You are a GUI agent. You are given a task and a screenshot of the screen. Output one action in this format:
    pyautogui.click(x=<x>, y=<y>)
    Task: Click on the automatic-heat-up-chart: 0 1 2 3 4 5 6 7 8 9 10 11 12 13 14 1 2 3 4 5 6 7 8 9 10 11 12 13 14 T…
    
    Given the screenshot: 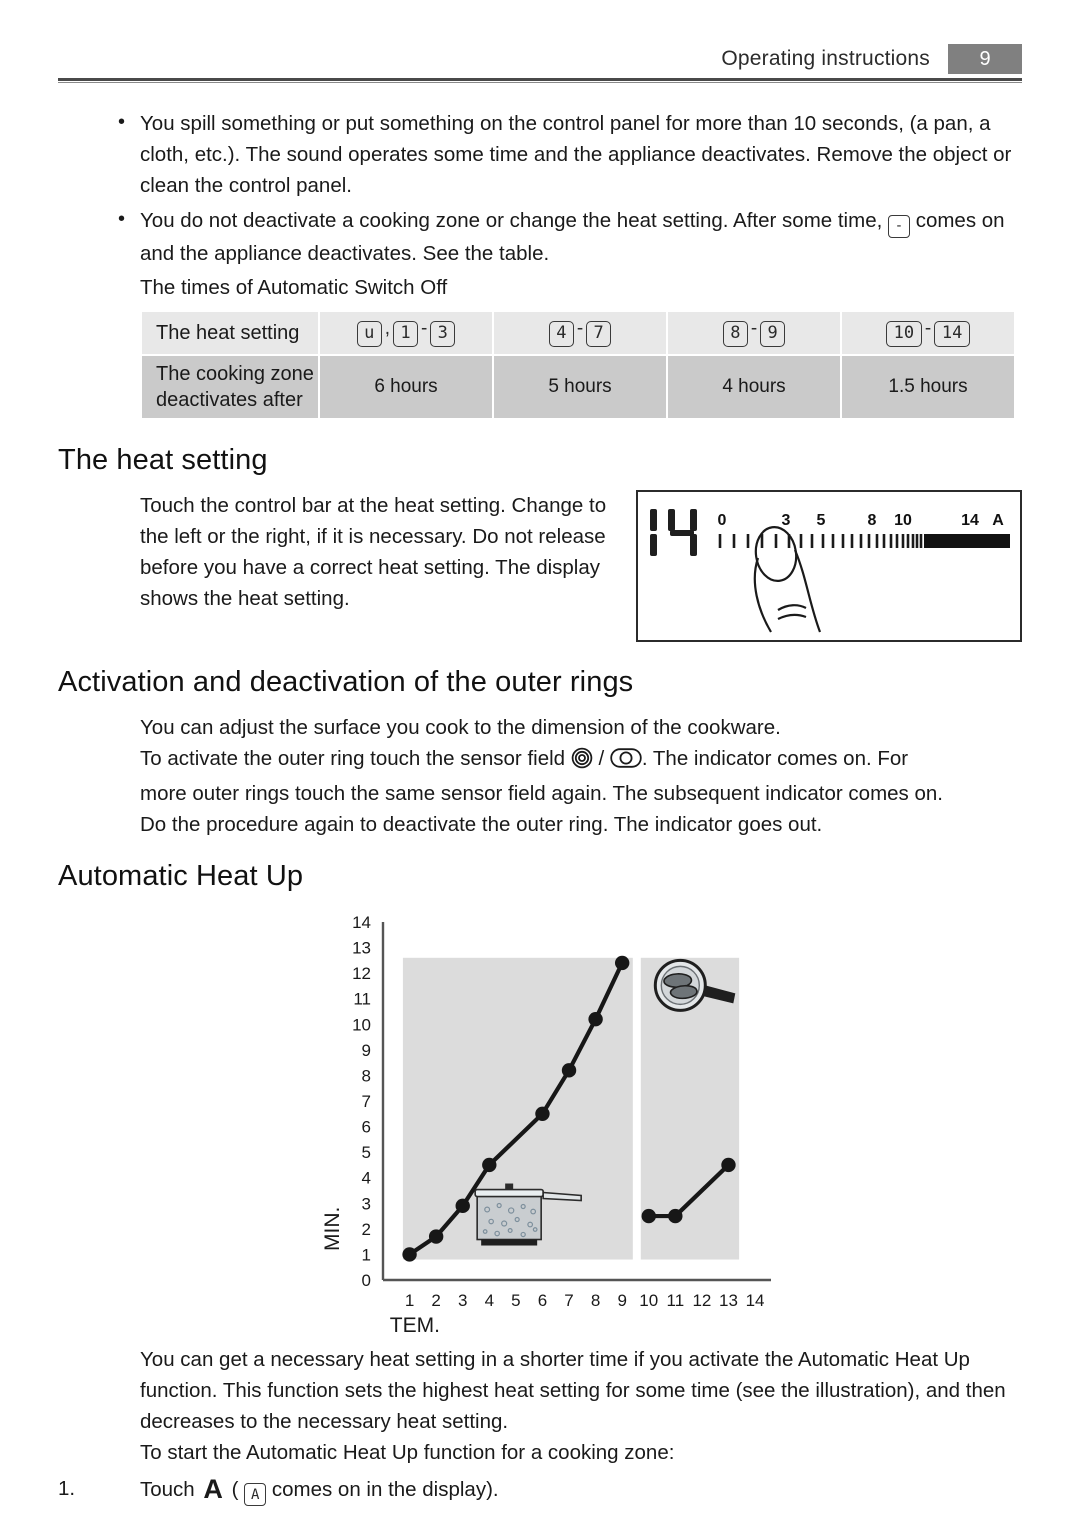 What is the action you would take?
    pyautogui.click(x=548, y=1123)
    